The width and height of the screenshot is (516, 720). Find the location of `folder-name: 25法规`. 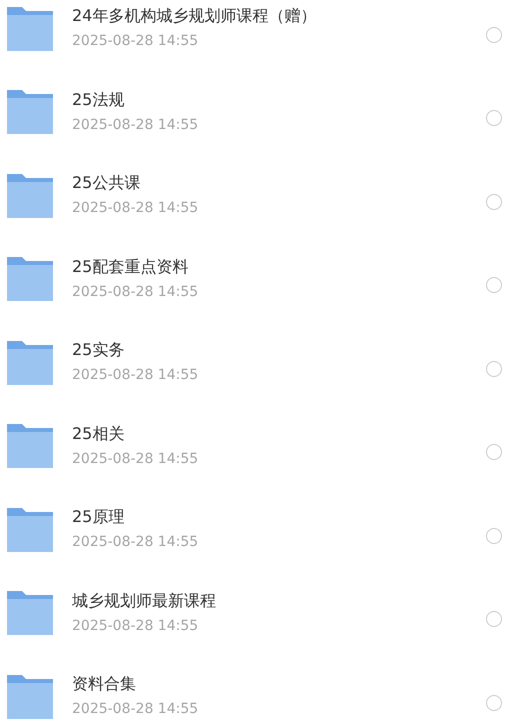

folder-name: 25法规 is located at coordinates (99, 100).